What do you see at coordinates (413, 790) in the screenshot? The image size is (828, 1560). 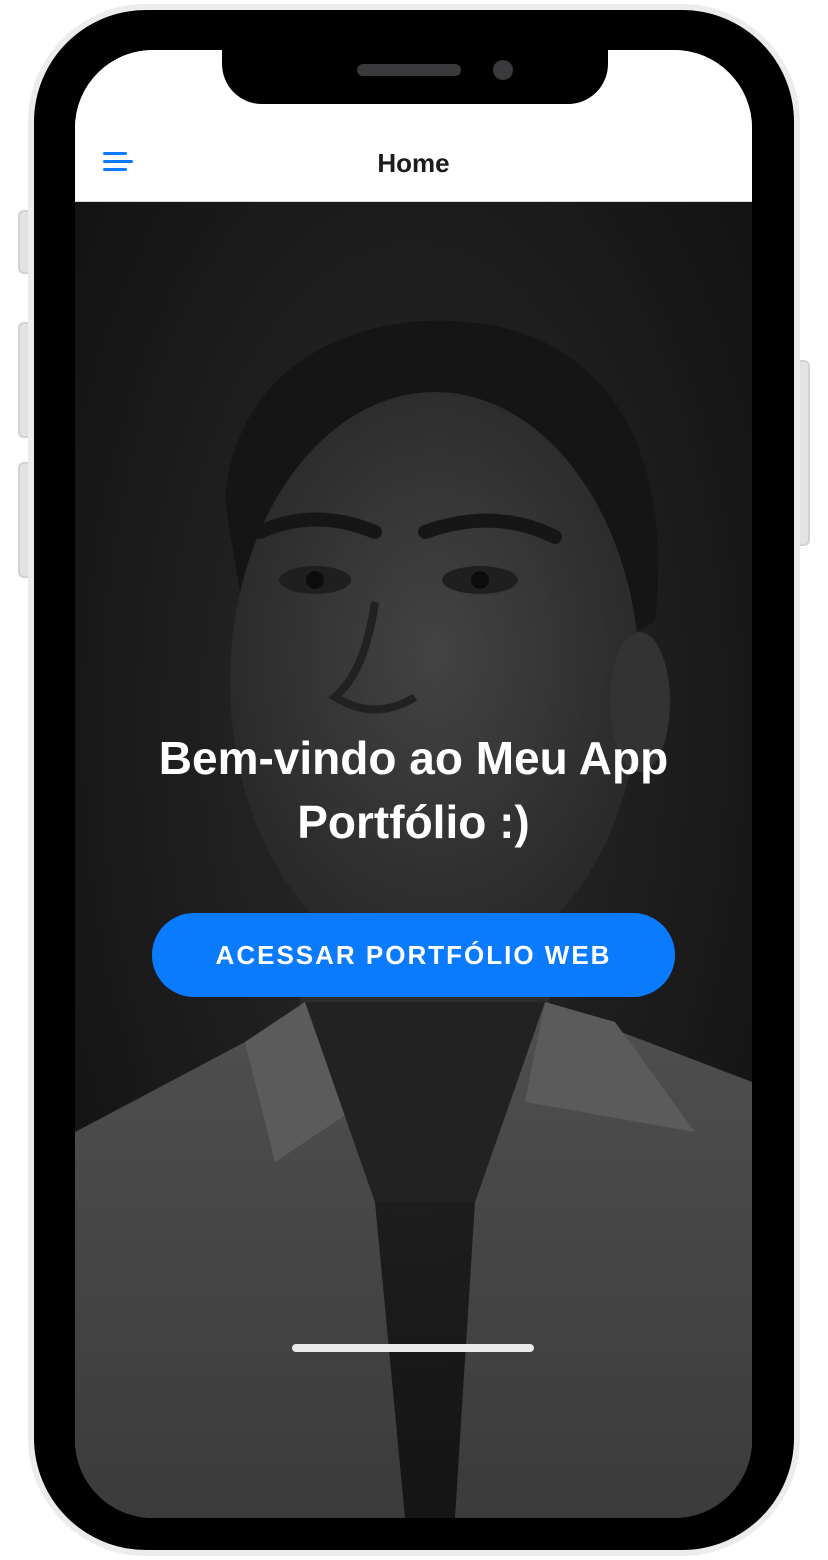 I see `welcome-heading: Bem-vindo ao Meu App Portfólio :)` at bounding box center [413, 790].